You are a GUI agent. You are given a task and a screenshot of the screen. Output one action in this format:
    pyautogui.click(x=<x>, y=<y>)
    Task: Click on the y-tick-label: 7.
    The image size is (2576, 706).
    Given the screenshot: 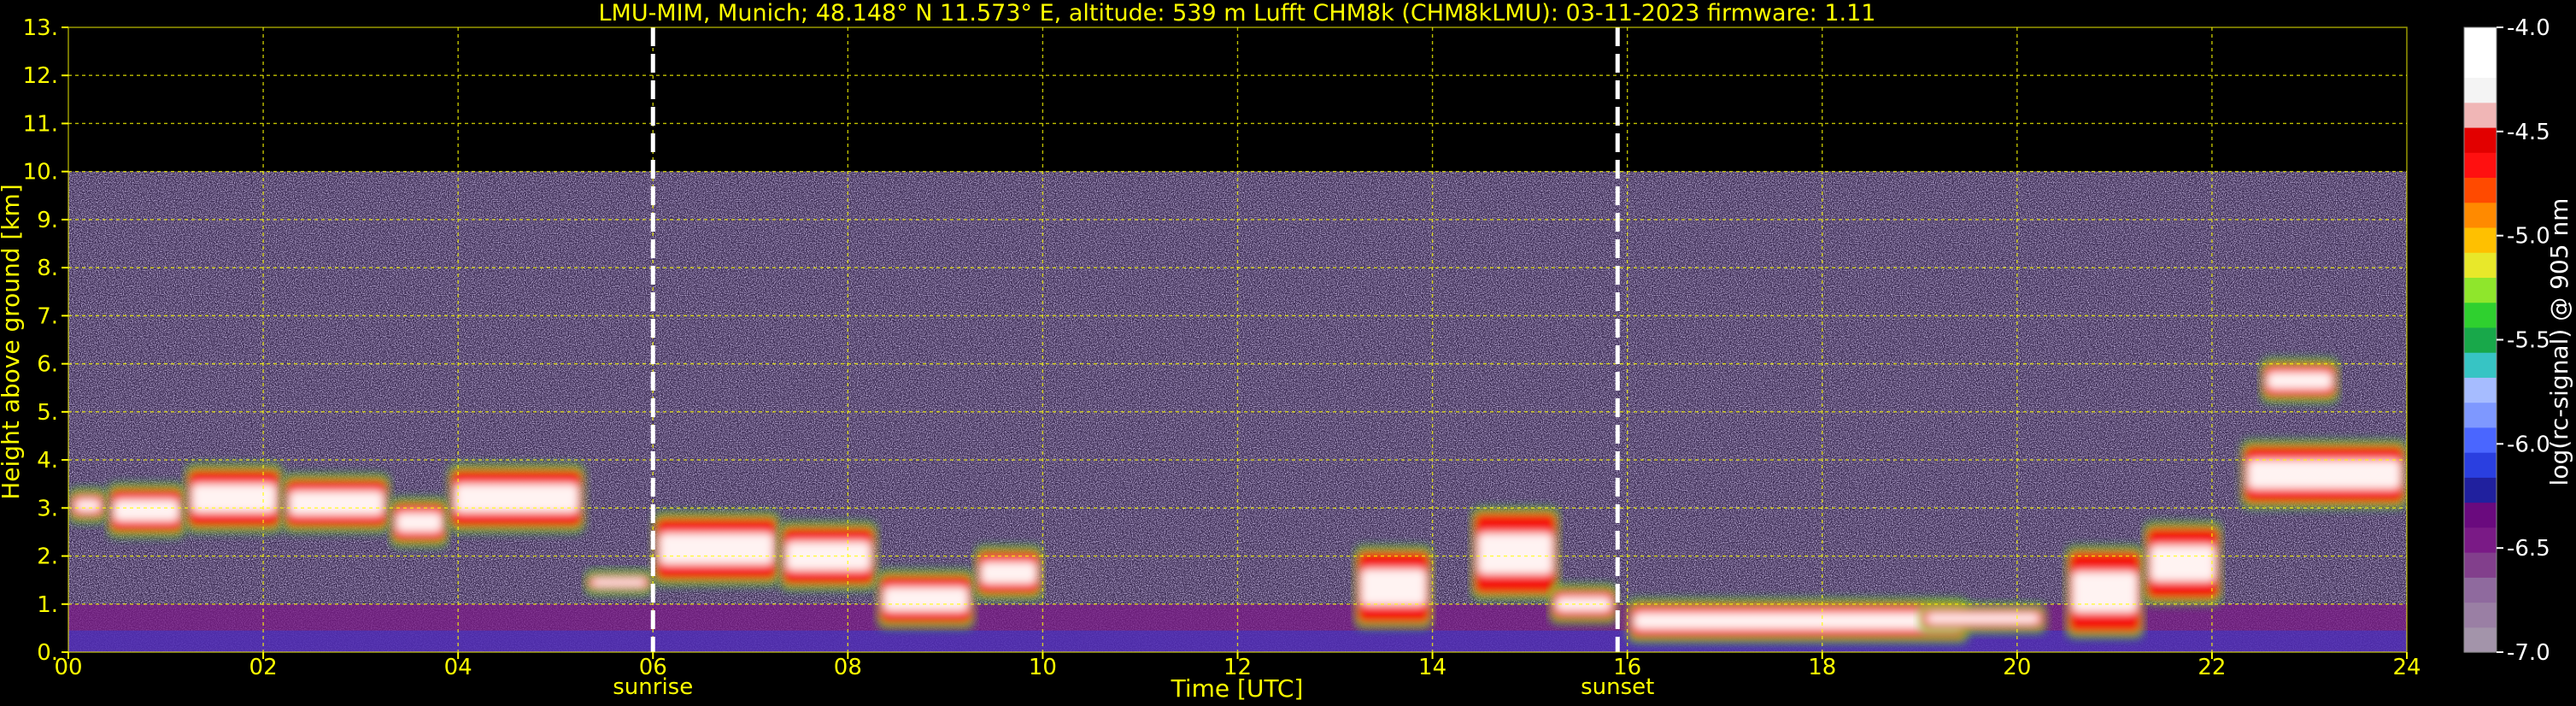 What is the action you would take?
    pyautogui.click(x=47, y=316)
    